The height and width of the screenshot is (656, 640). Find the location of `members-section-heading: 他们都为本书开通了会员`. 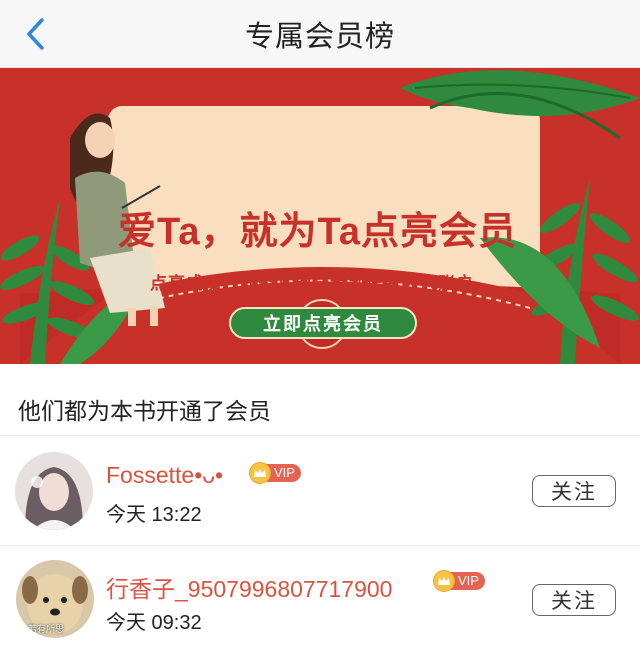

members-section-heading: 他们都为本书开通了会员 is located at coordinates (144, 412).